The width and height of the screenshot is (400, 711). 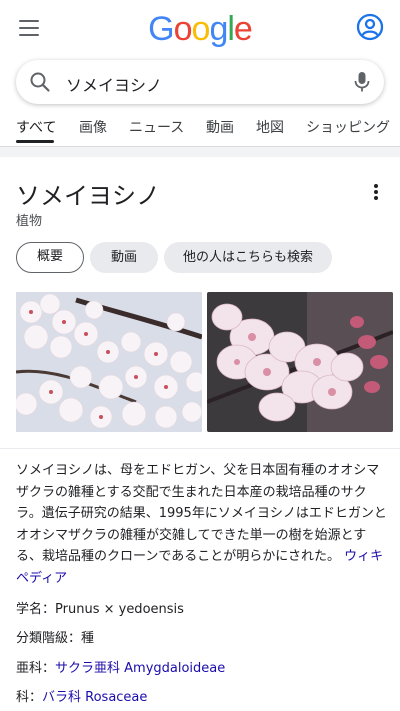 What do you see at coordinates (109, 362) in the screenshot?
I see `cherry-blossom-photo` at bounding box center [109, 362].